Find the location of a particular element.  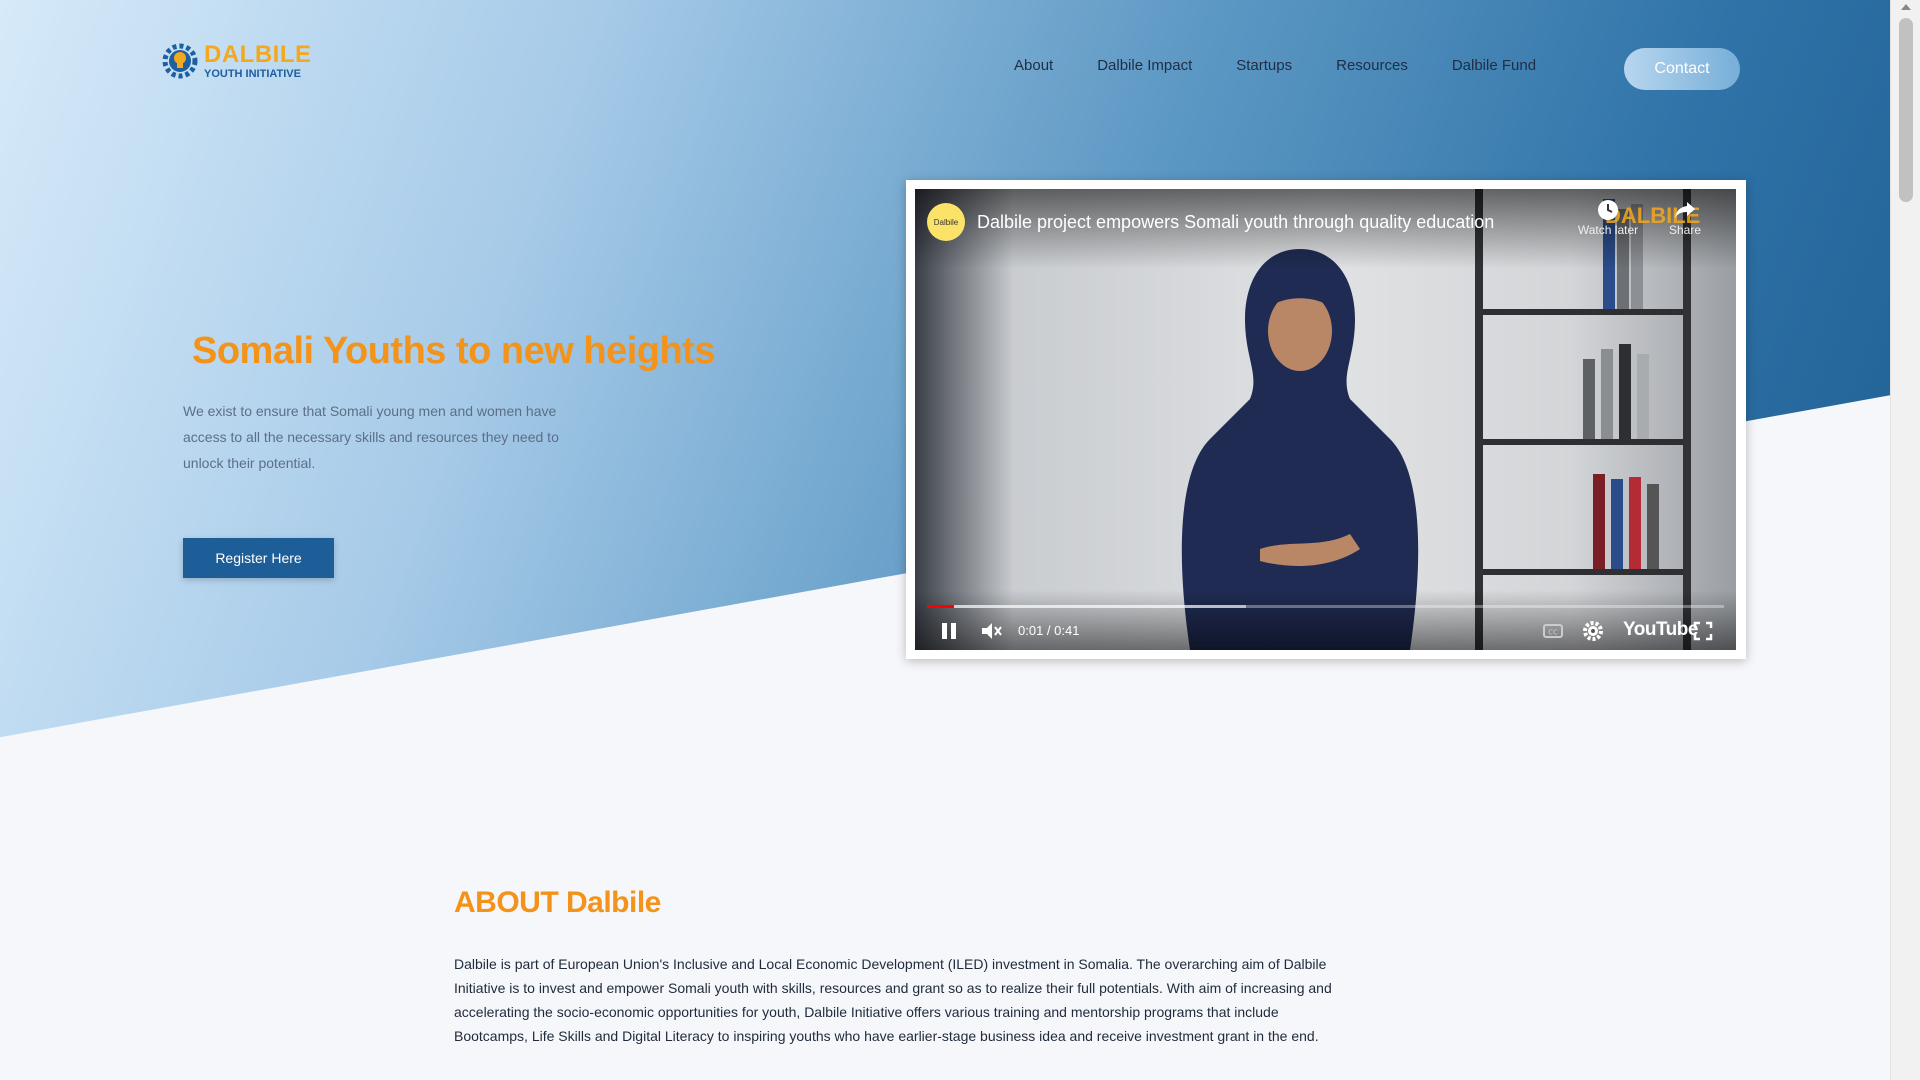

channel-avatar: Dalbile is located at coordinates (946, 222).